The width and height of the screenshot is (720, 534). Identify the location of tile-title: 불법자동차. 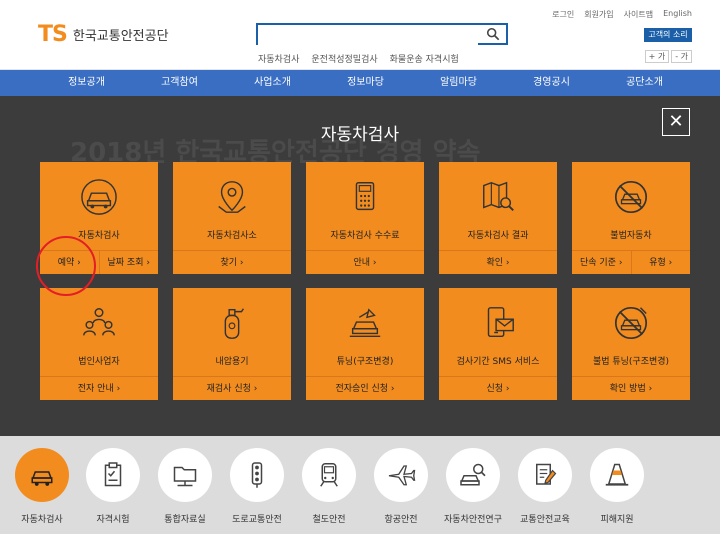
(631, 236).